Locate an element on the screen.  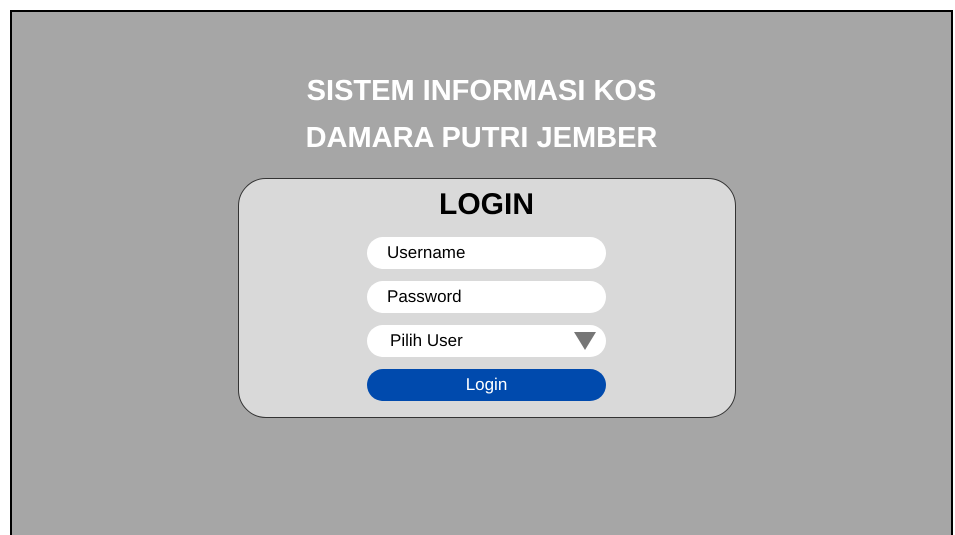
user-select: Pilih User is located at coordinates (486, 341).